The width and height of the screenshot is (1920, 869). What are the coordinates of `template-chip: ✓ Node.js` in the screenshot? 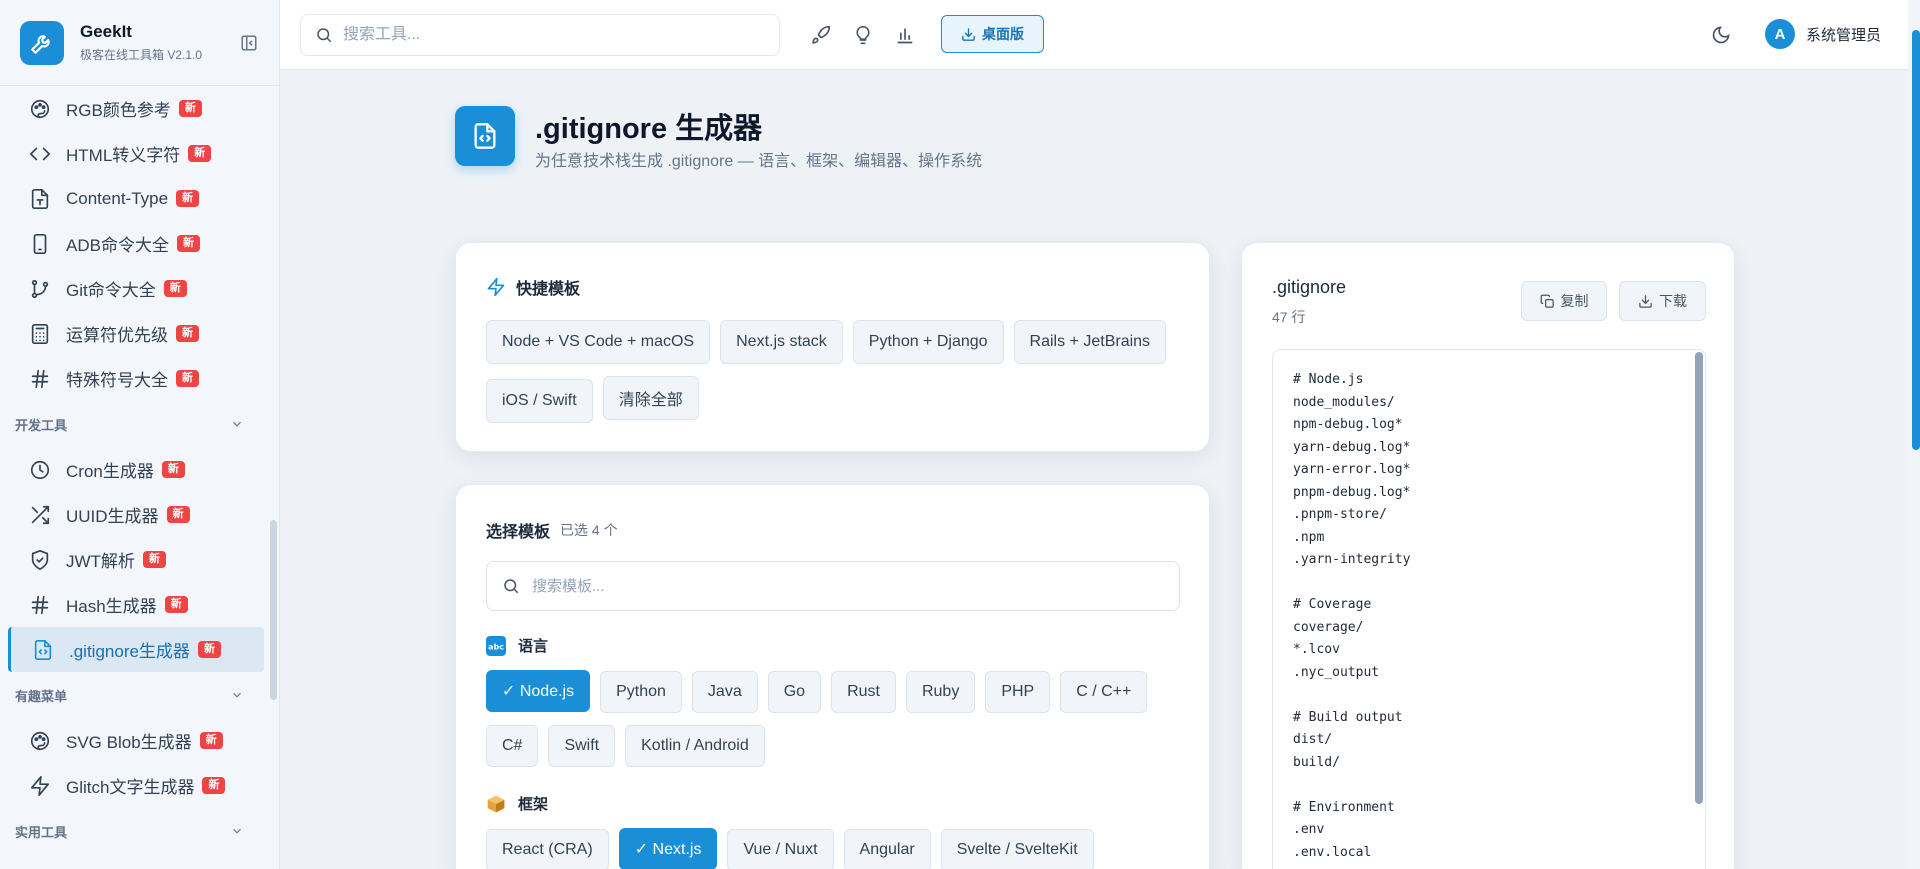 It's located at (538, 691).